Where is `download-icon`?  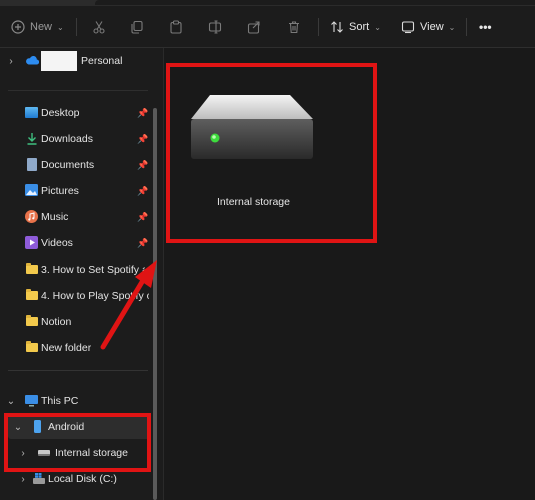 download-icon is located at coordinates (32, 140).